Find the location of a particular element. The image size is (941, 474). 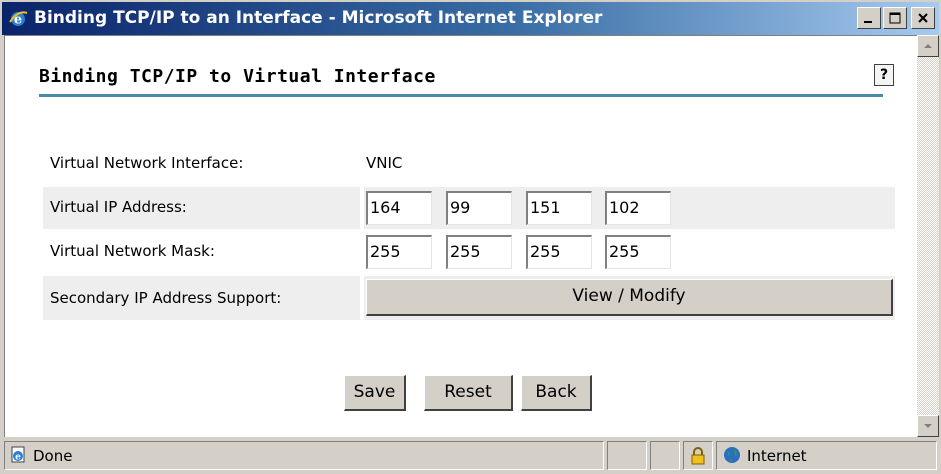

lock-icon is located at coordinates (698, 456).